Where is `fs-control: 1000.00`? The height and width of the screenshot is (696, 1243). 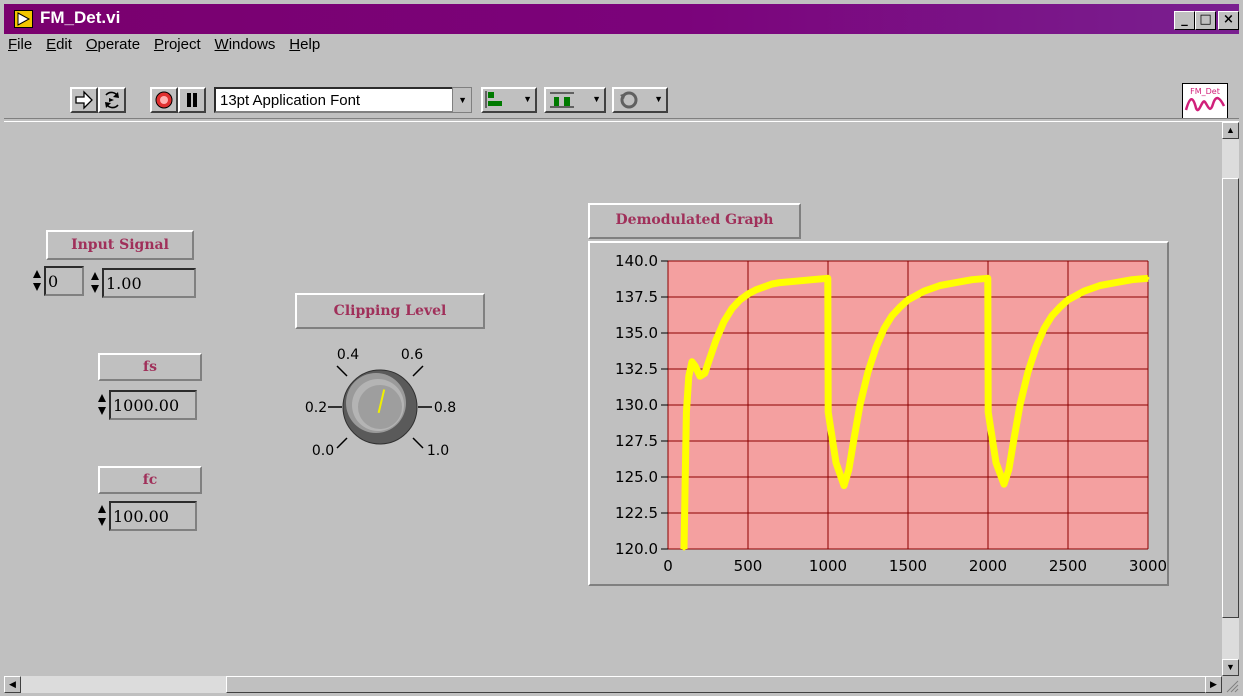
fs-control: 1000.00 is located at coordinates (147, 405).